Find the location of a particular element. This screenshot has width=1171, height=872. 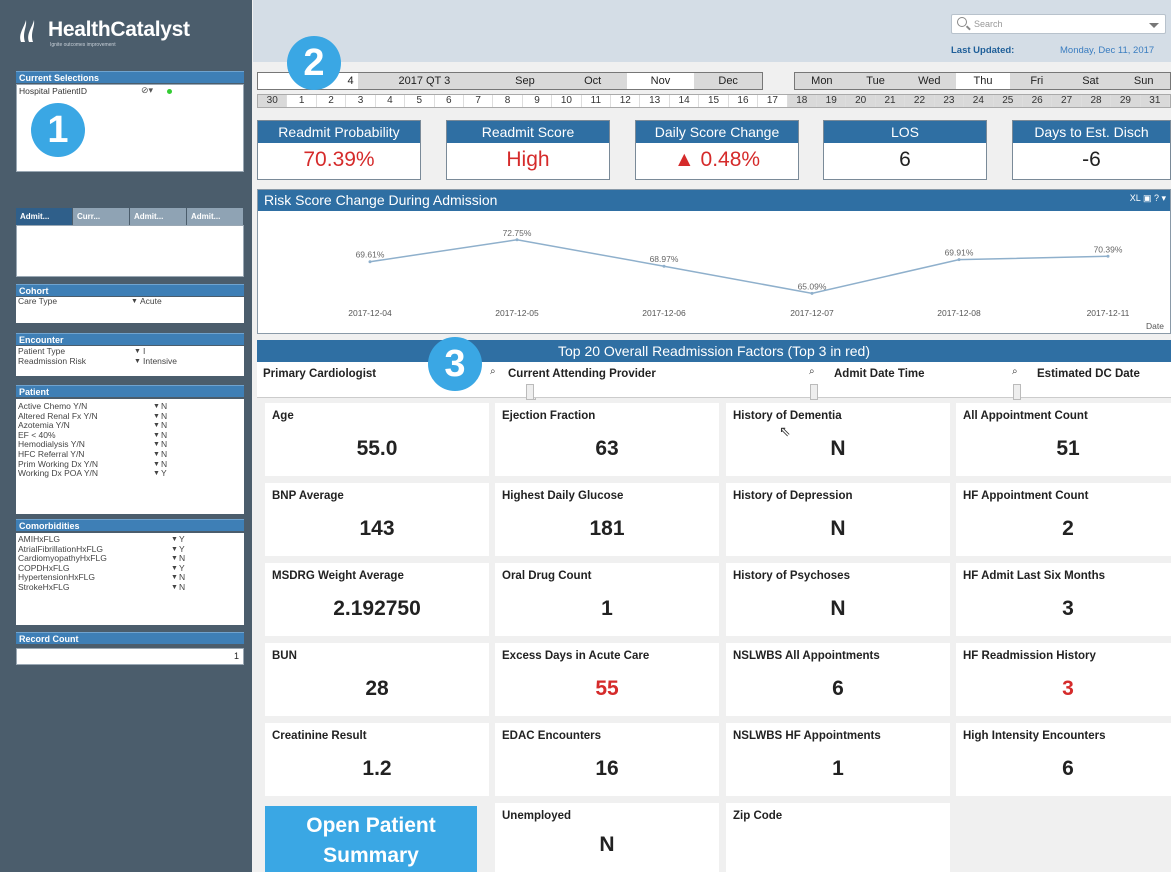

column-admit-date-time: ⌕ Admit Date Time is located at coordinates (903, 381).